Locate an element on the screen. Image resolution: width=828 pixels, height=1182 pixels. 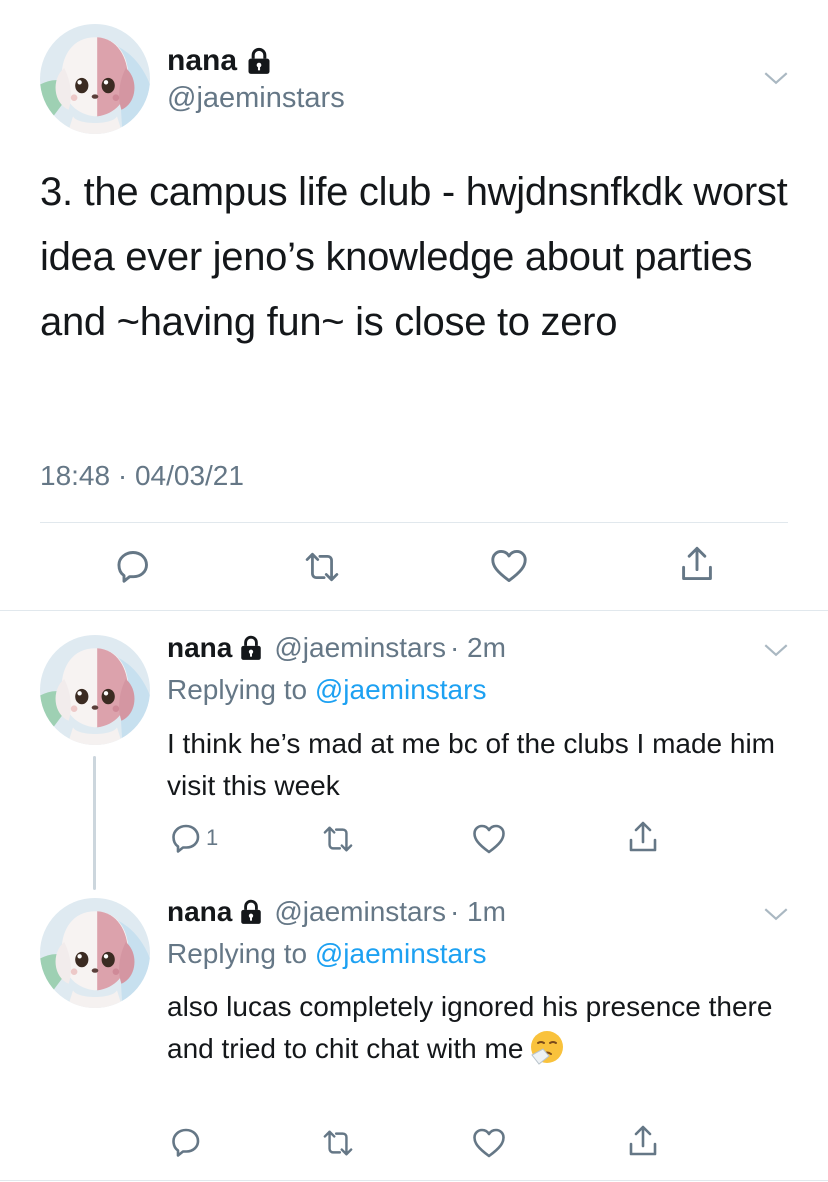
tweet-timestamp: 18:48 · 04/03/21 is located at coordinates (142, 476).